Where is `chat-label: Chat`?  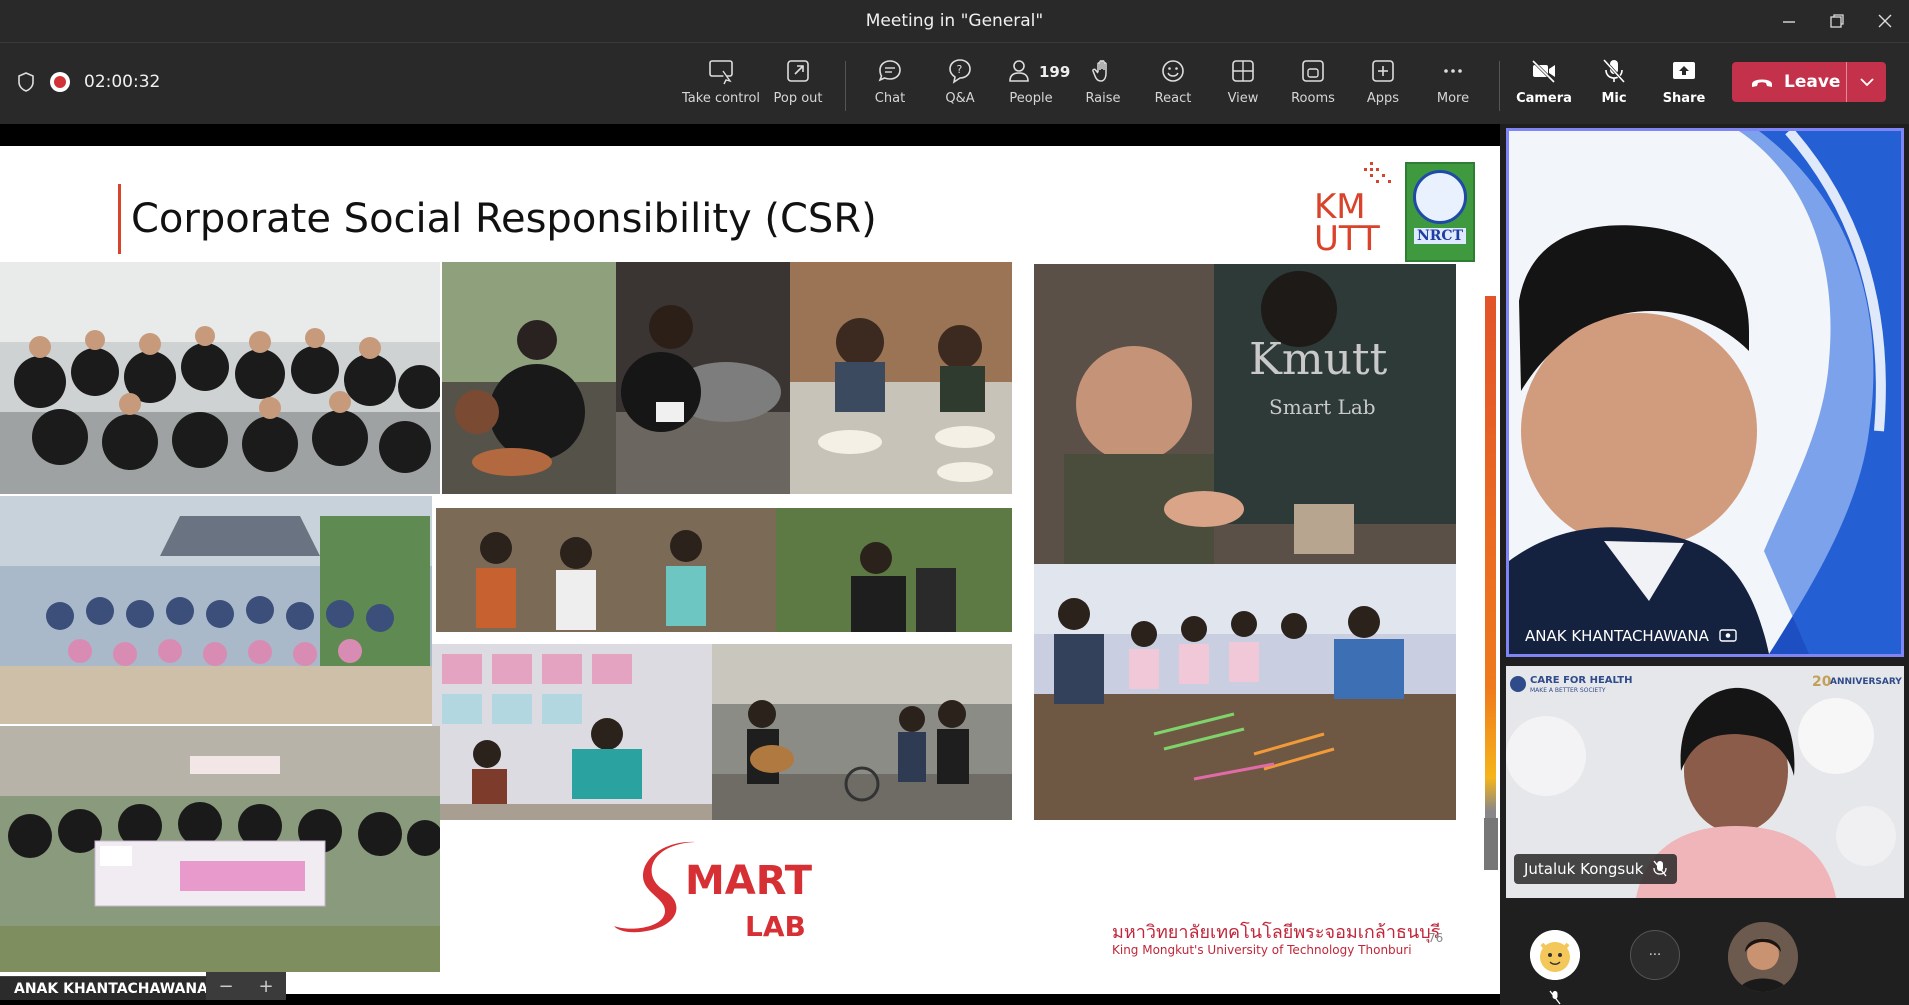
chat-label: Chat is located at coordinates (890, 98).